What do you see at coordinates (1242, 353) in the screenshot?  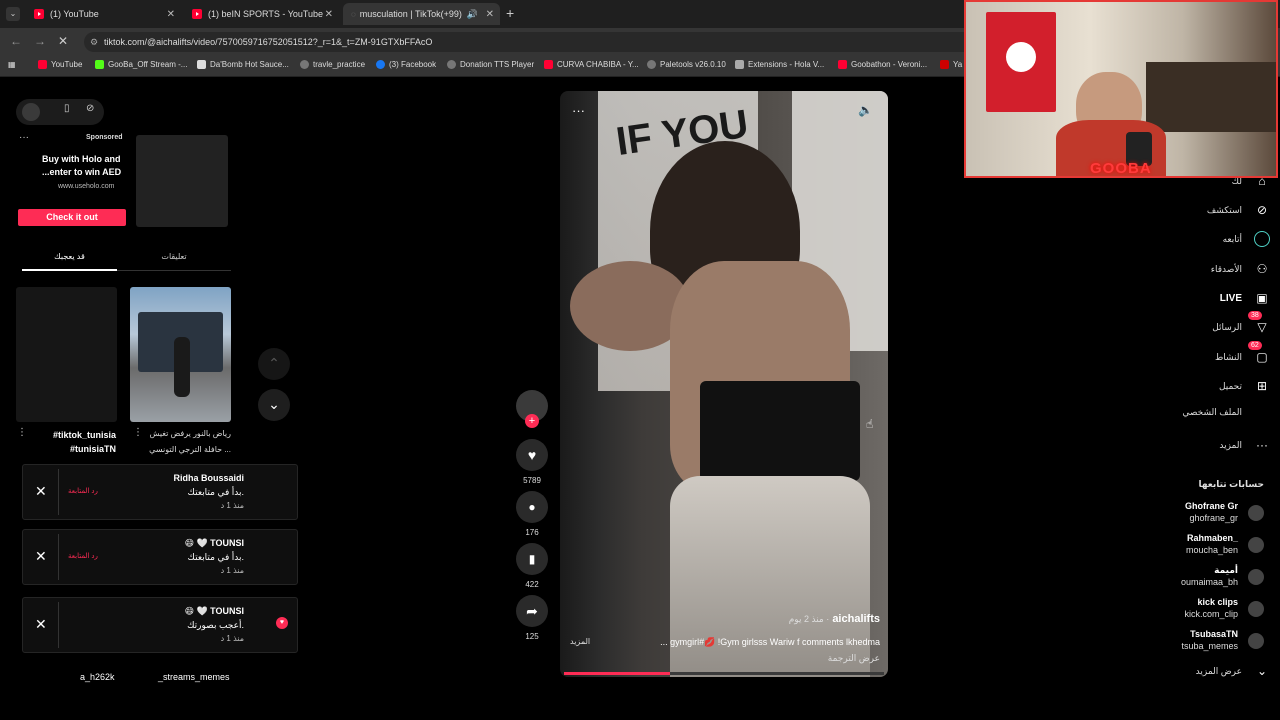 I see `sidebar-item-activity: النشاط ▢ 62` at bounding box center [1242, 353].